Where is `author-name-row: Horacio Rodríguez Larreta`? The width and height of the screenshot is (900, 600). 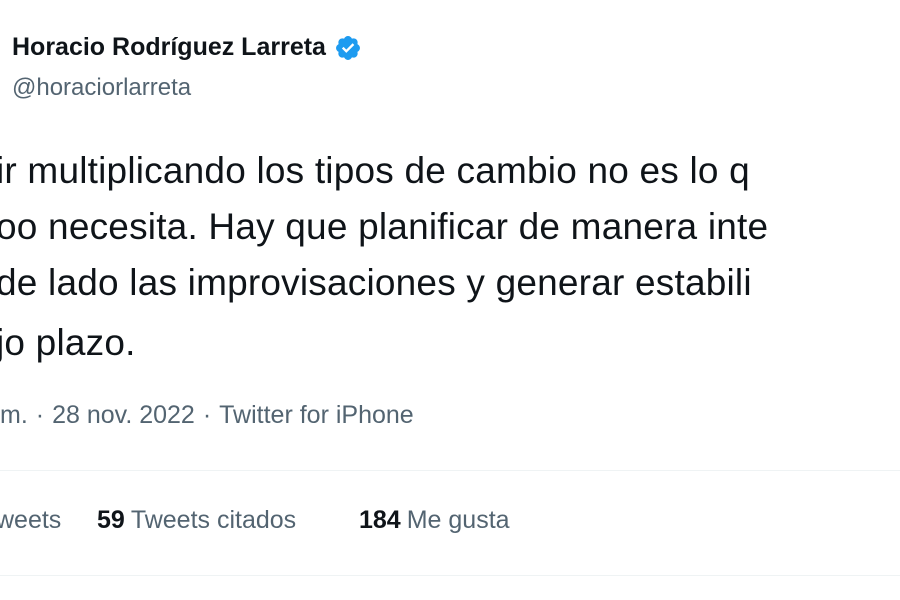
author-name-row: Horacio Rodríguez Larreta is located at coordinates (187, 47).